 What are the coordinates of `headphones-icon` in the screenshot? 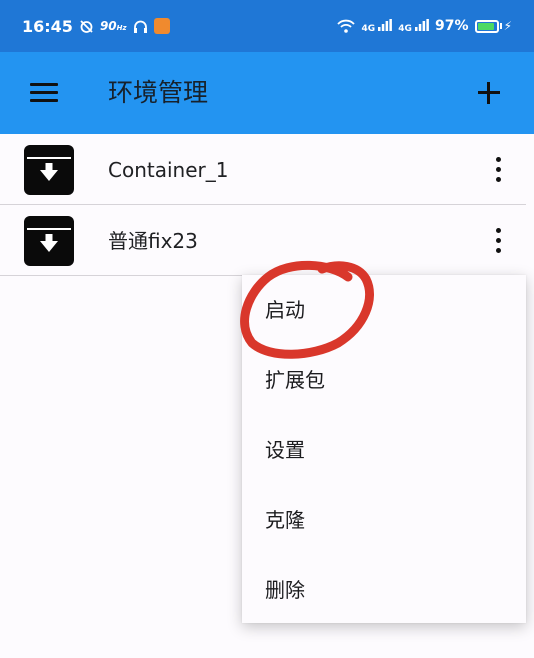 It's located at (140, 26).